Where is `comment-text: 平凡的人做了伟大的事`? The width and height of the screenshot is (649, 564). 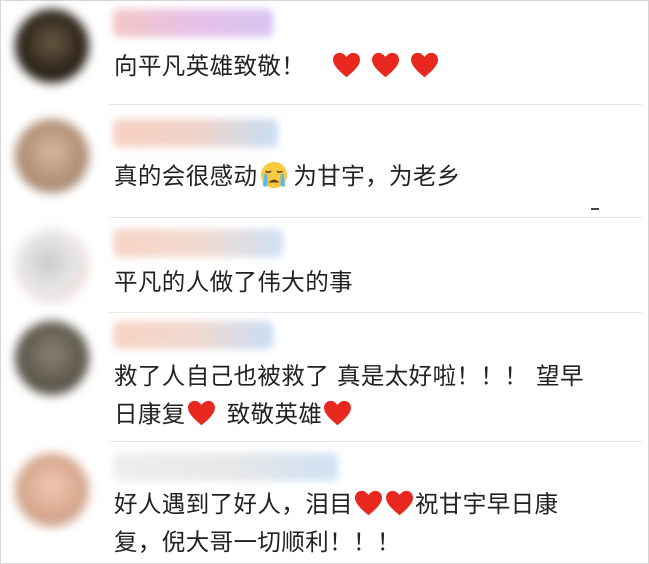 comment-text: 平凡的人做了伟大的事 is located at coordinates (374, 282).